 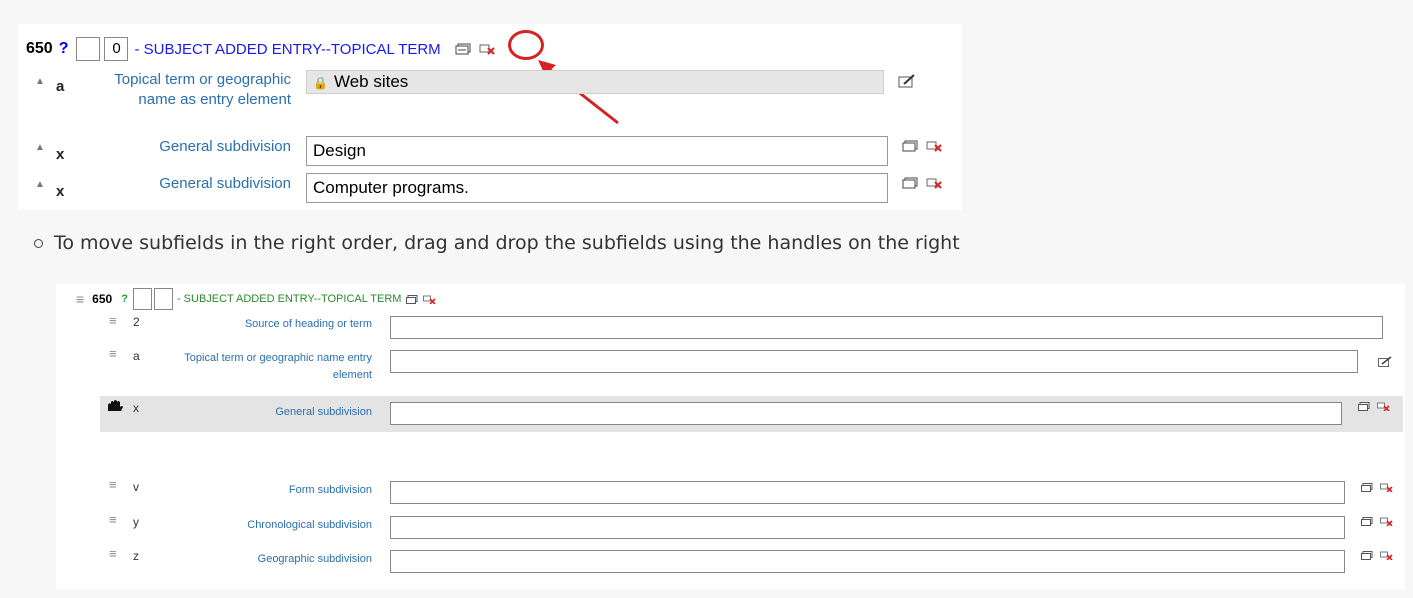 I want to click on subfield-label: Chronological subdivision, so click(x=309, y=525).